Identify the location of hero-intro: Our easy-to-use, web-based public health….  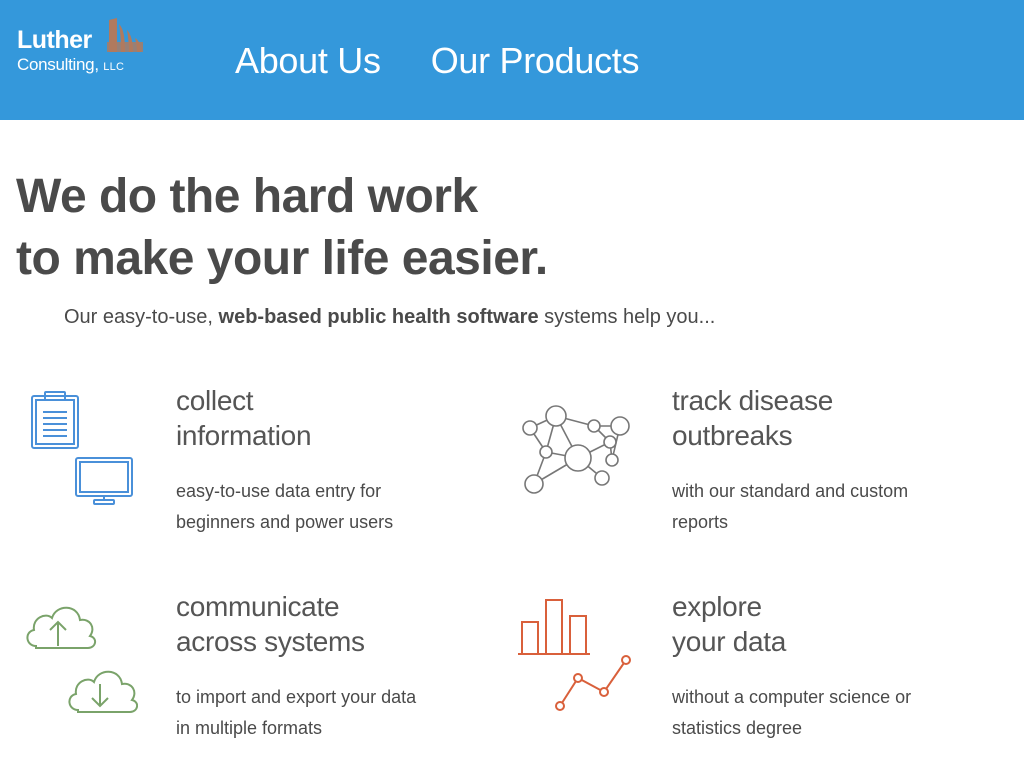
(389, 317).